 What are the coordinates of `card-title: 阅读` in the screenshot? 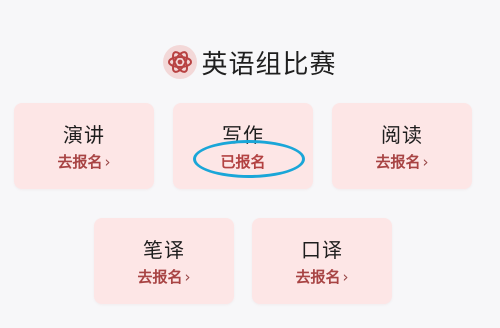 It's located at (402, 135).